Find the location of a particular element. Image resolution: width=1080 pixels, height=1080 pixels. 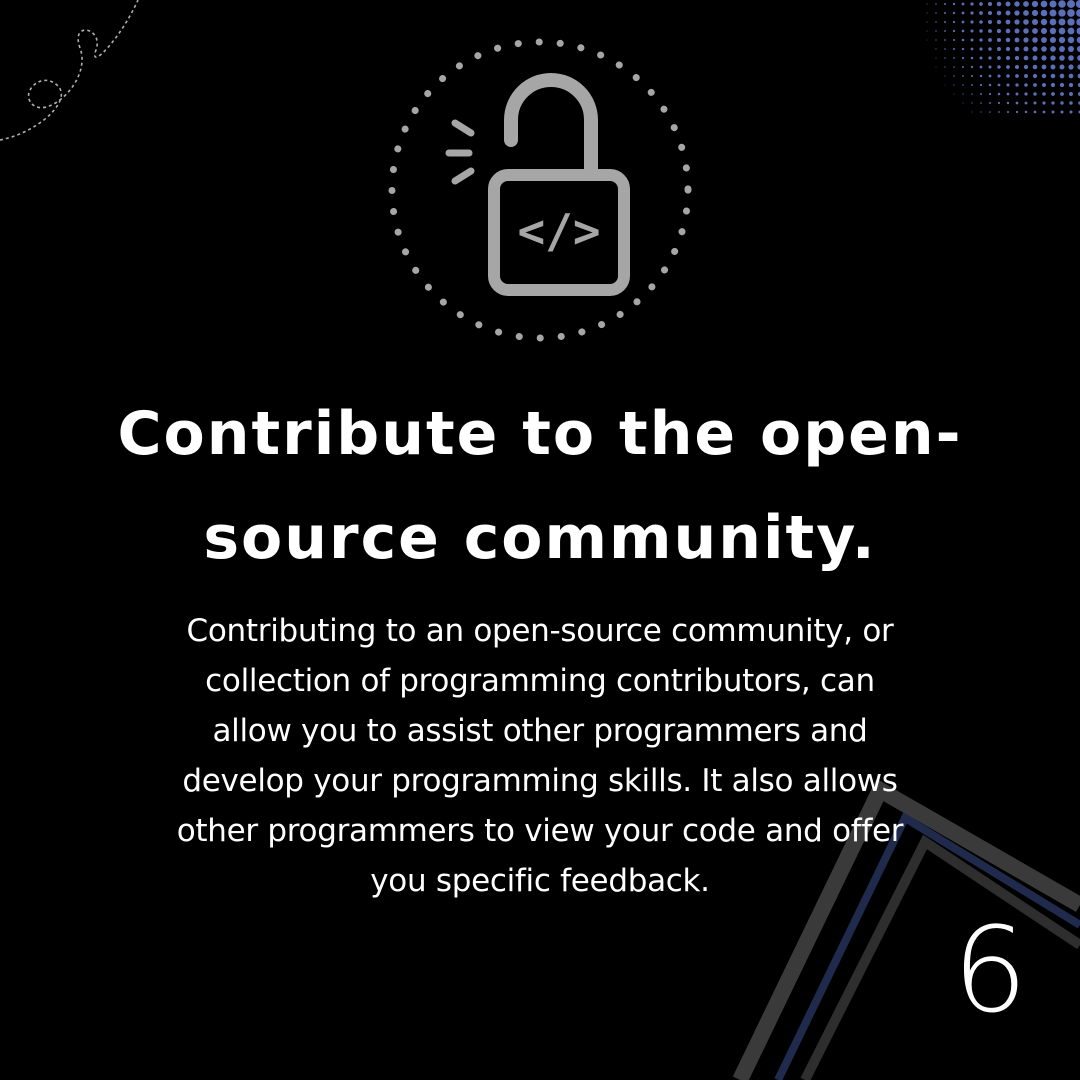

padlock-svg: </> is located at coordinates (540, 190).